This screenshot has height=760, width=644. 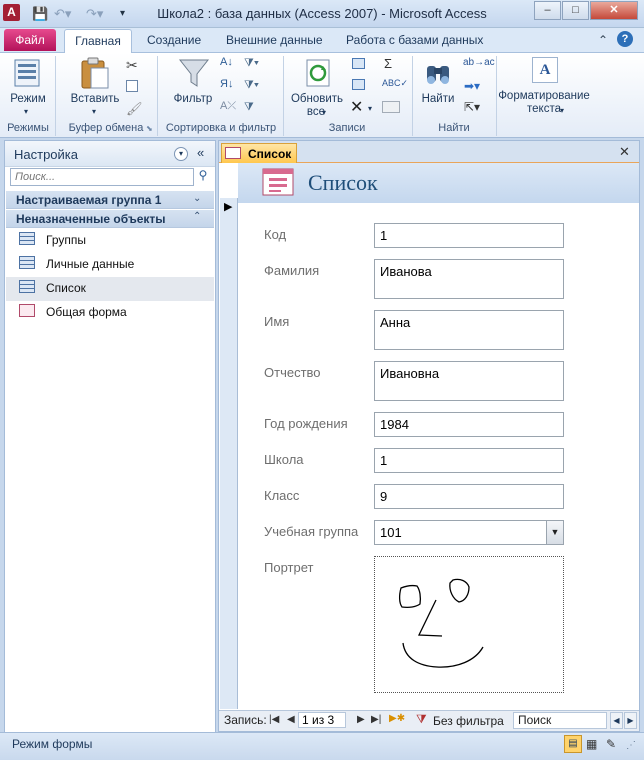 What do you see at coordinates (614, 10) in the screenshot?
I see `close-button: ✕` at bounding box center [614, 10].